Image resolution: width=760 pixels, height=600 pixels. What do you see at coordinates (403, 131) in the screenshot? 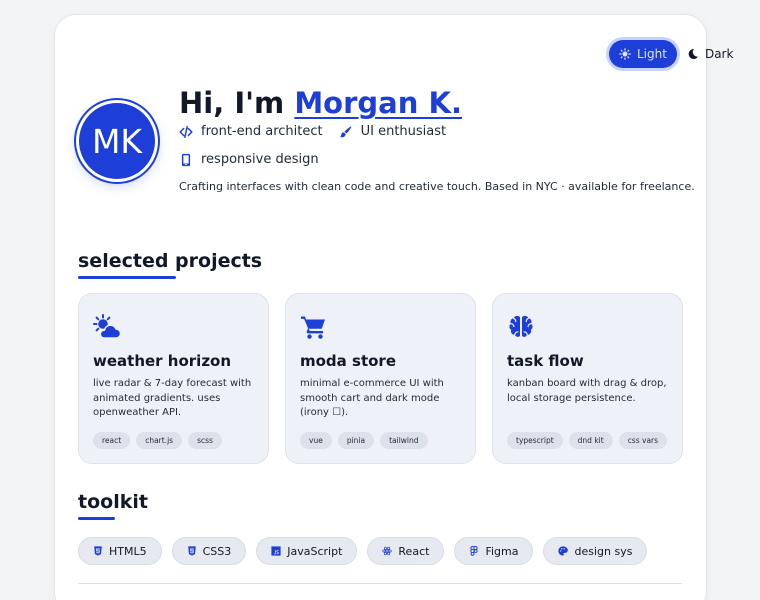
I see `tagline-text: UI enthusiast` at bounding box center [403, 131].